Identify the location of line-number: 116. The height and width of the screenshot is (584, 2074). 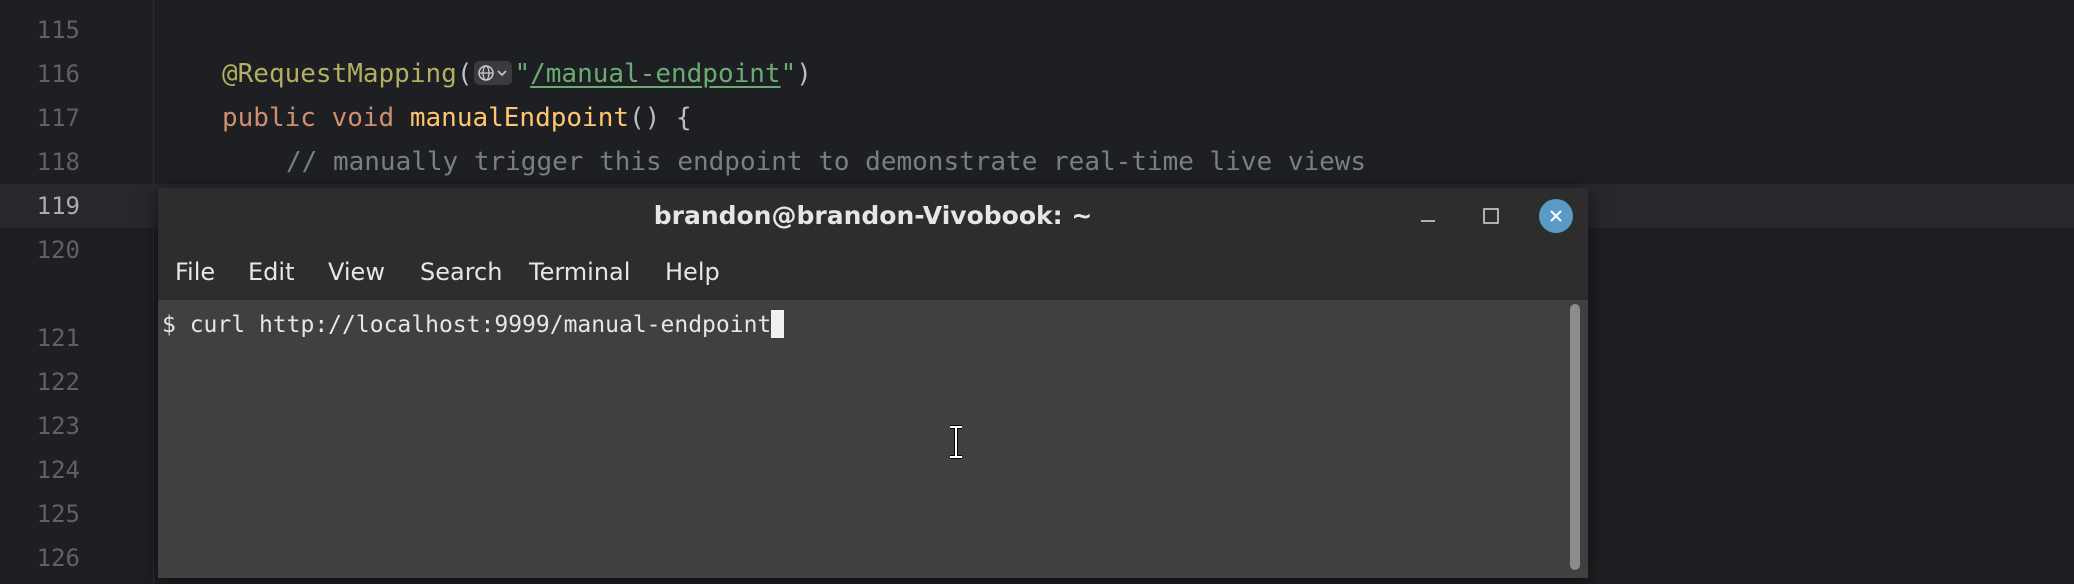
(58, 74).